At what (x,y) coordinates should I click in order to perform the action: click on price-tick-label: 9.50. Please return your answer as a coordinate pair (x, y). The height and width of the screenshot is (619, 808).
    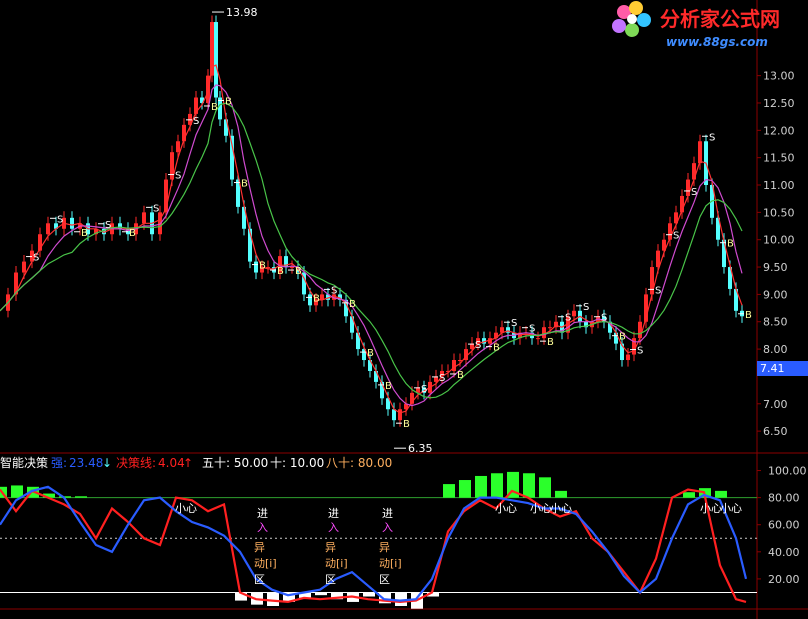
    Looking at the image, I should click on (775, 267).